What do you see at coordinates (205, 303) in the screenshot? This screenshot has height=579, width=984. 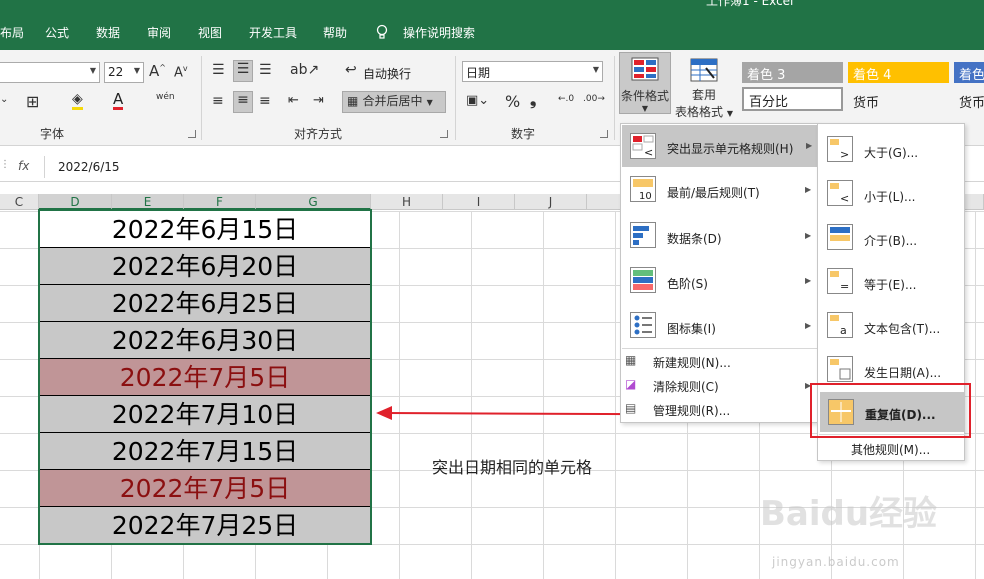 I see `date-cell: 2022年6月25日` at bounding box center [205, 303].